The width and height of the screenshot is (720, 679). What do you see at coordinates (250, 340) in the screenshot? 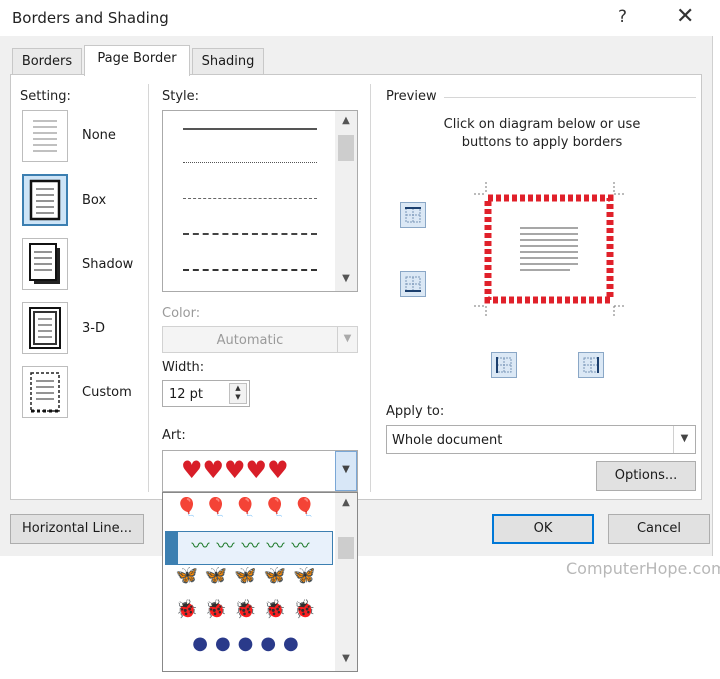
I see `color-value: Automatic` at bounding box center [250, 340].